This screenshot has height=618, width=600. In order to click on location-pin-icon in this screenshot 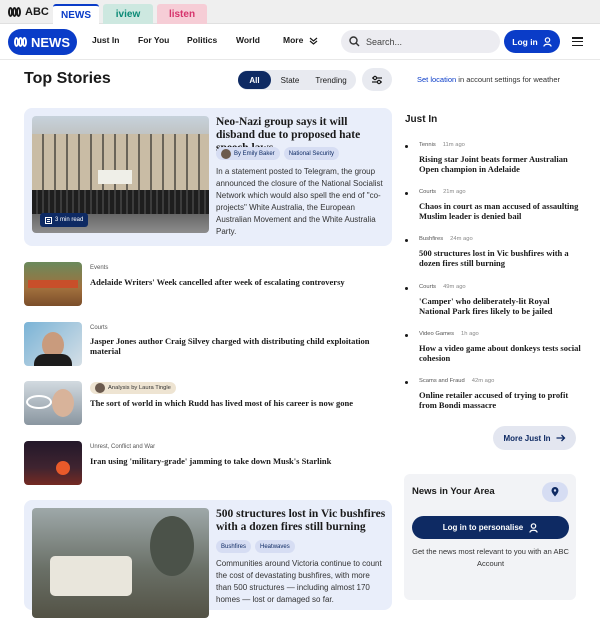, I will do `click(555, 492)`.